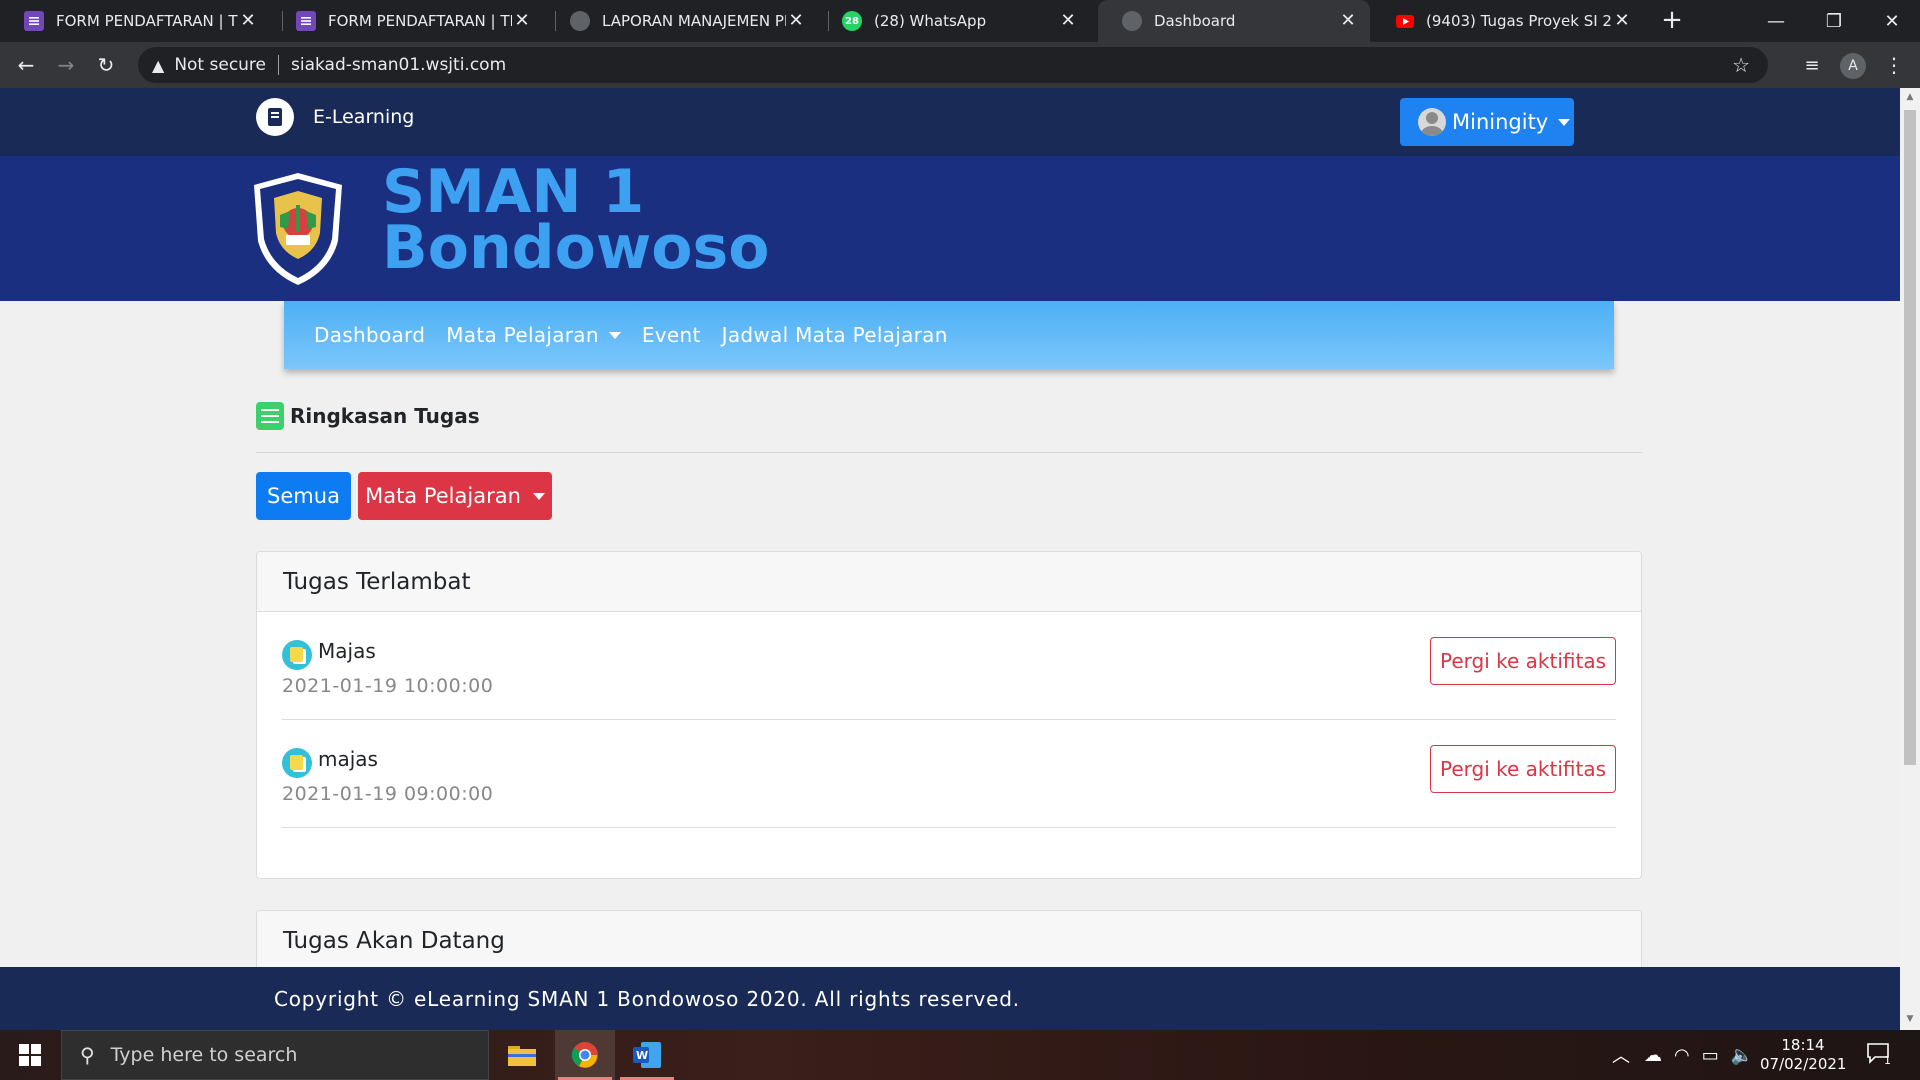 The width and height of the screenshot is (1920, 1080). I want to click on task-name: majas, so click(348, 759).